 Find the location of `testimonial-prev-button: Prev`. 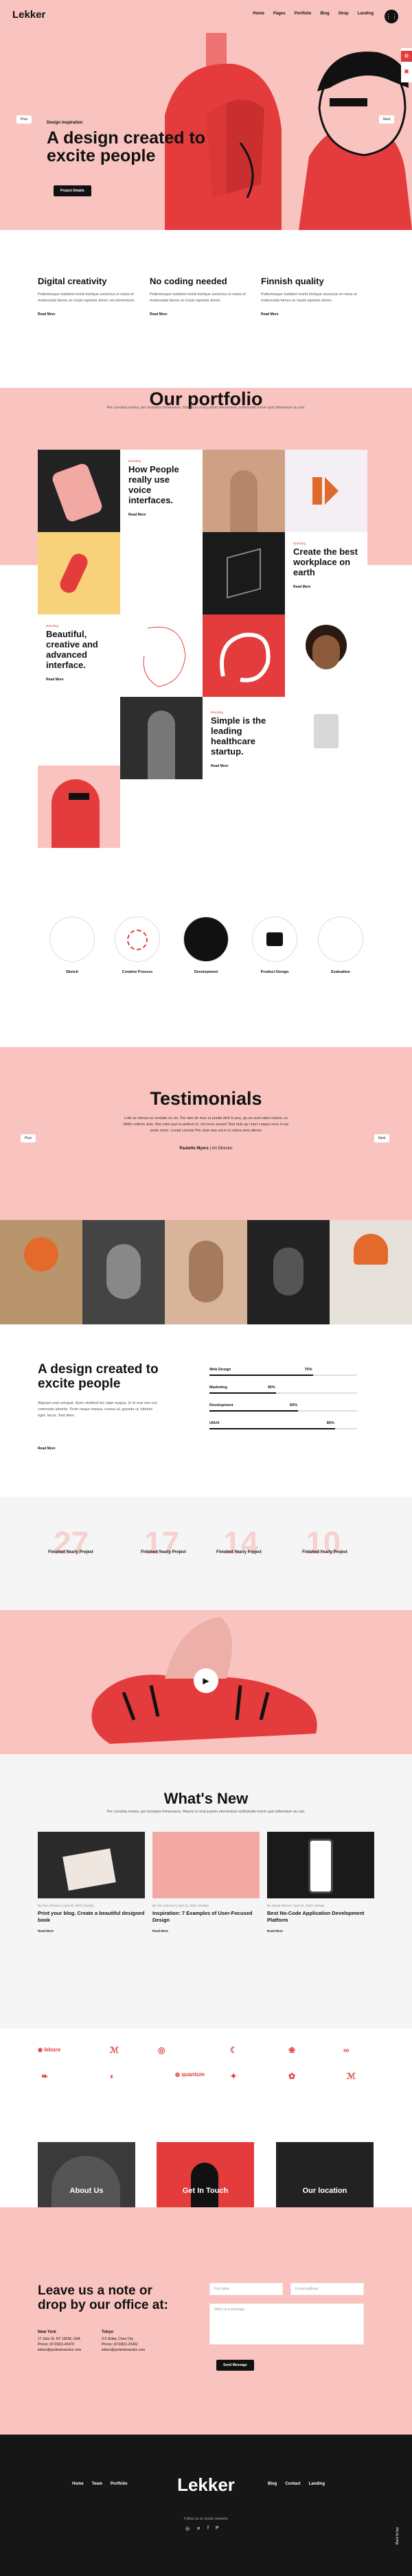

testimonial-prev-button: Prev is located at coordinates (28, 1138).